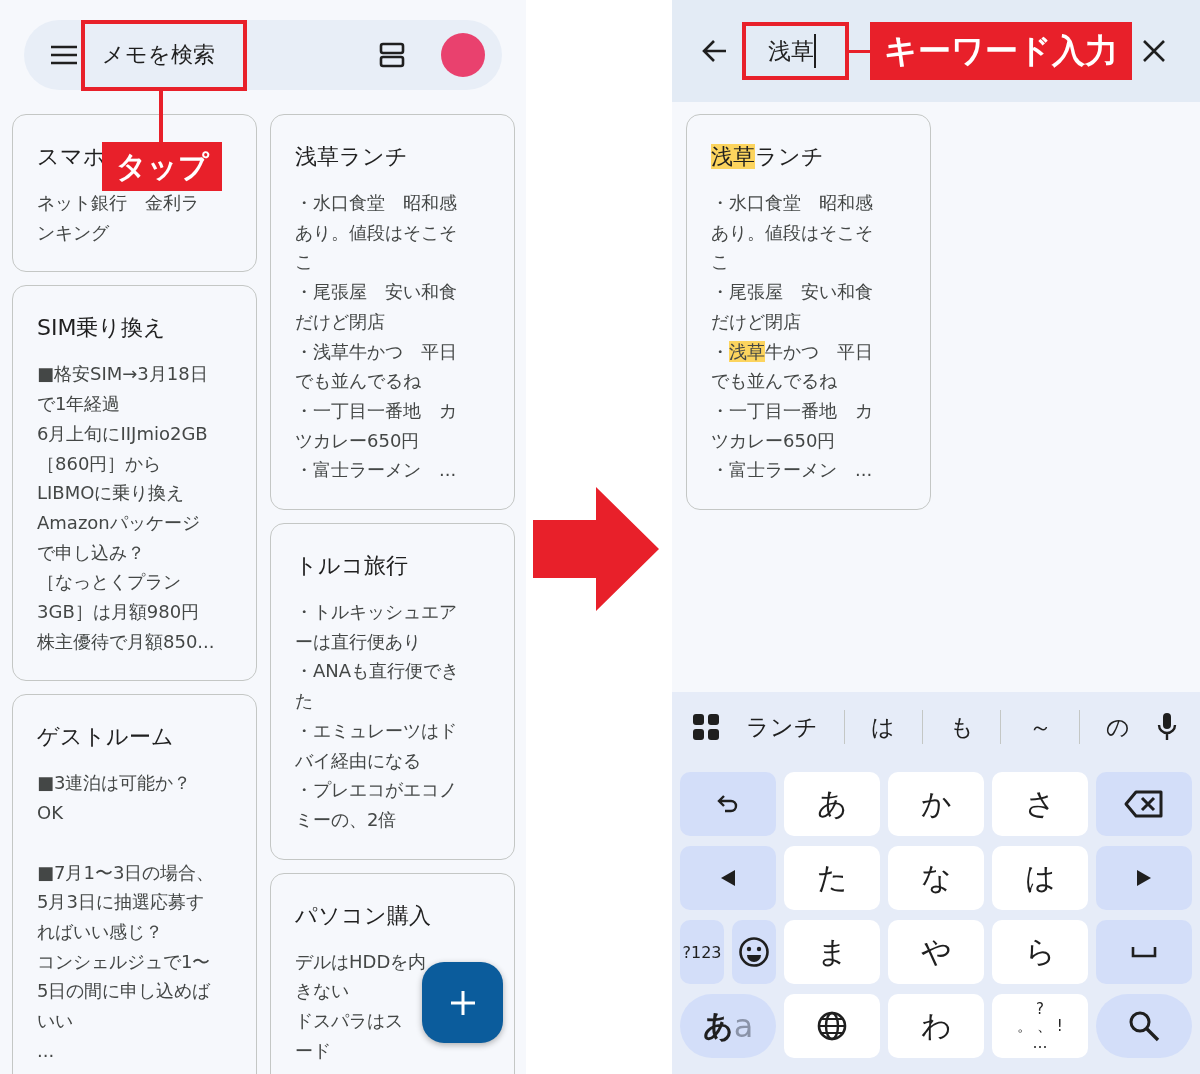 This screenshot has height=1074, width=1200. I want to click on emoji-key, so click(754, 952).